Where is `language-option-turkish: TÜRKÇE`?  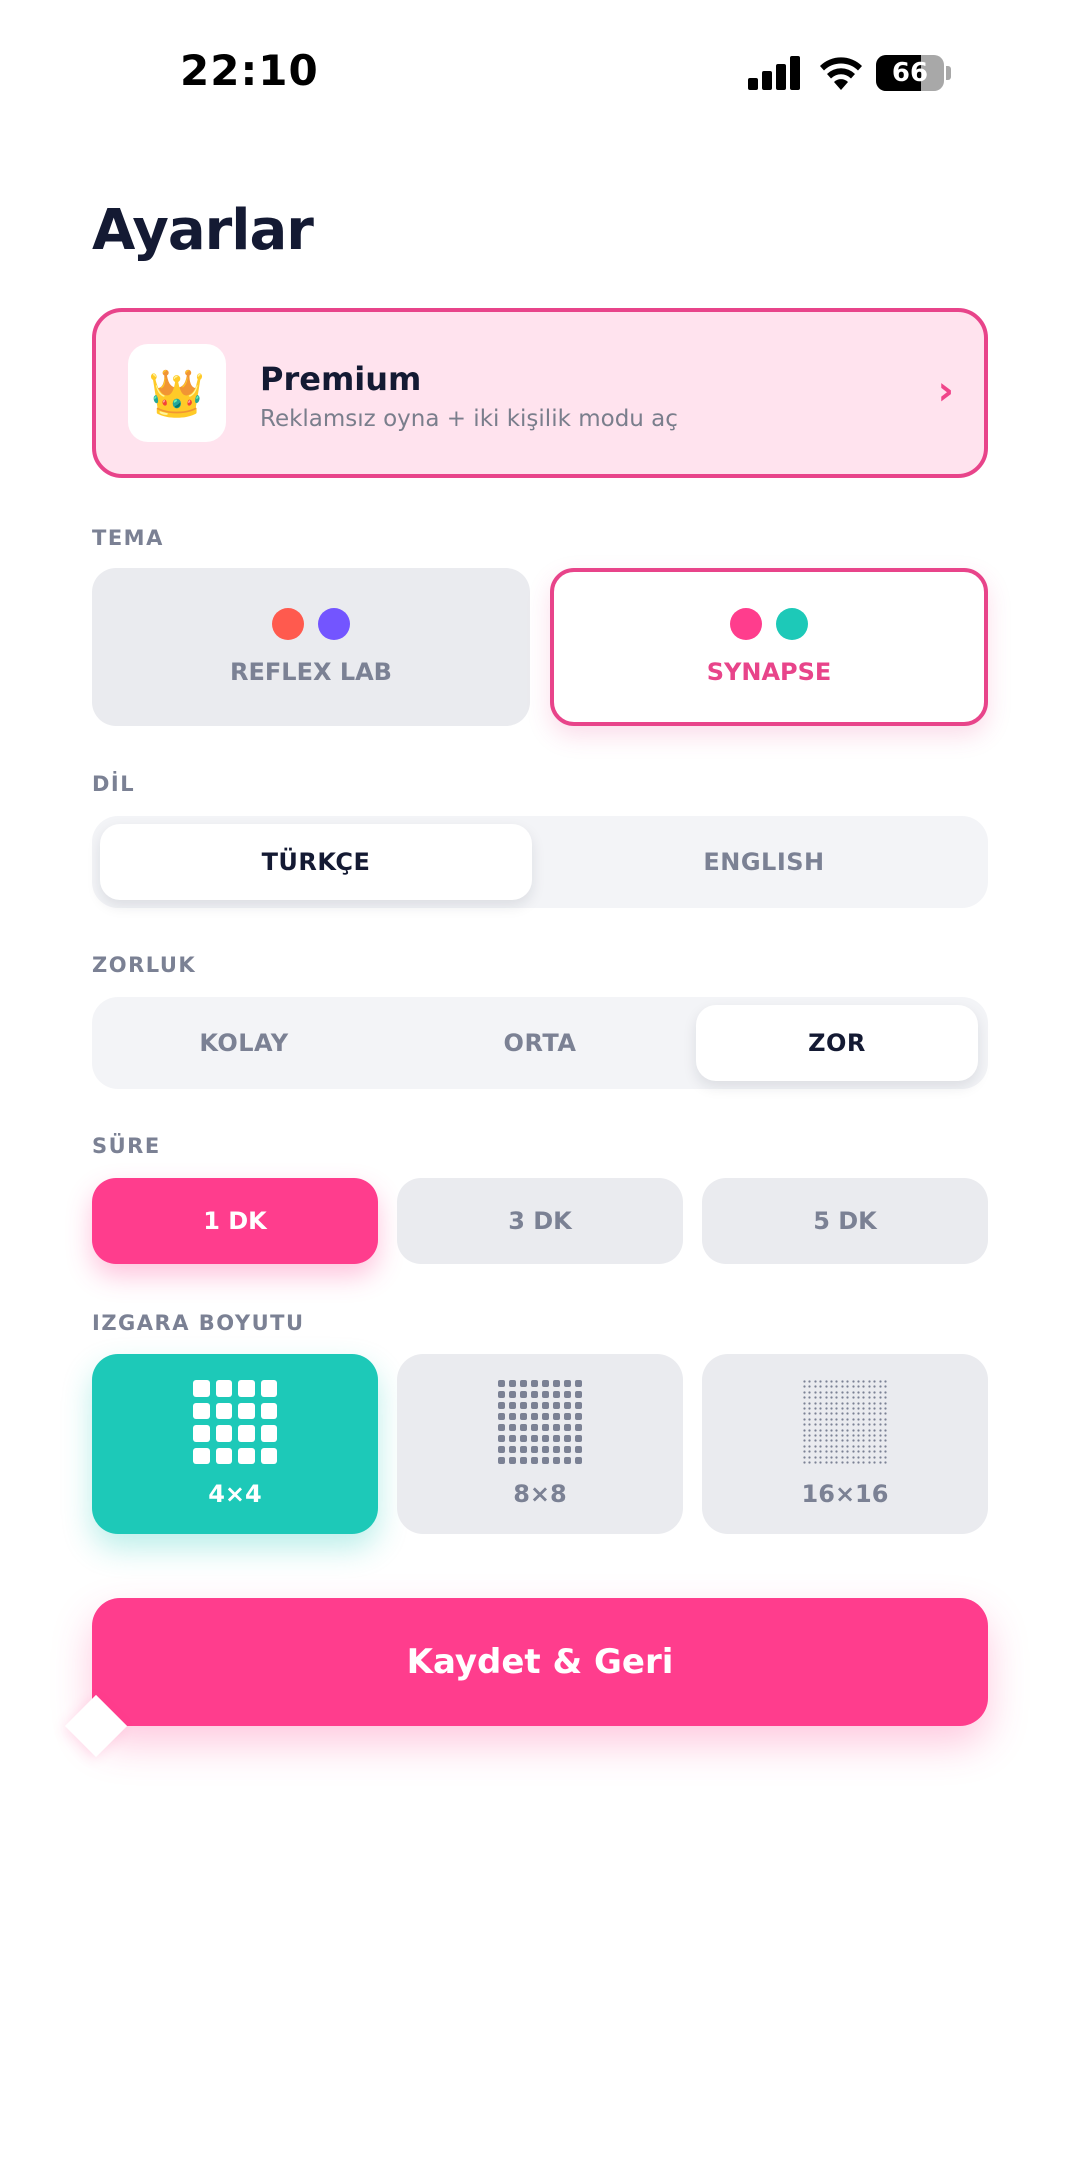 language-option-turkish: TÜRKÇE is located at coordinates (316, 862).